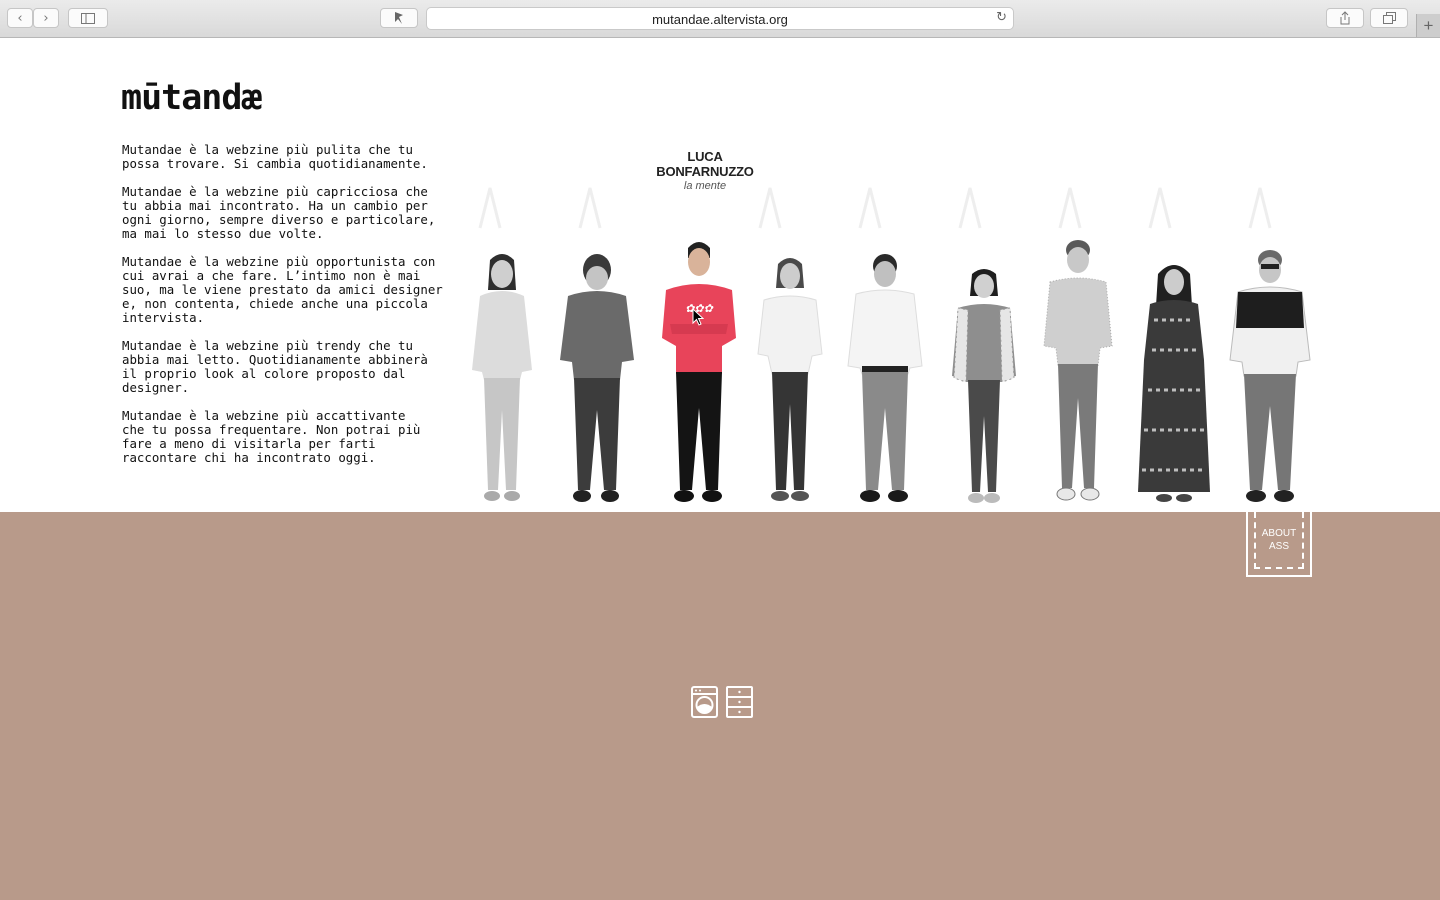  What do you see at coordinates (1279, 540) in the screenshot?
I see `about-label: ABOUT ASS` at bounding box center [1279, 540].